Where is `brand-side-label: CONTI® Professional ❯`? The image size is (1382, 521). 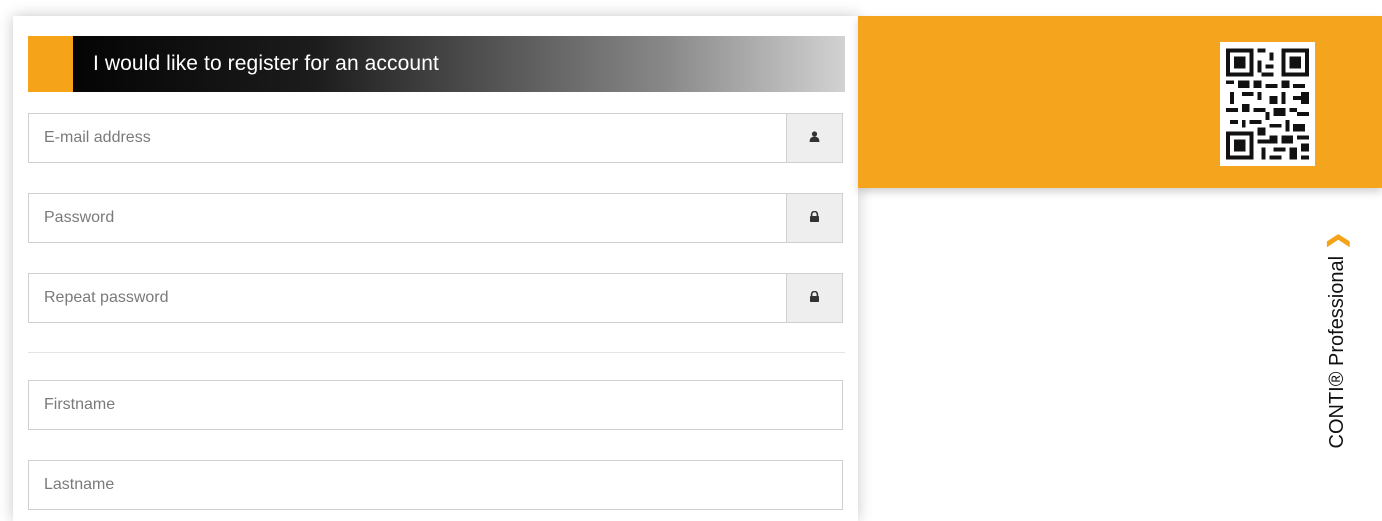 brand-side-label: CONTI® Professional ❯ is located at coordinates (1337, 339).